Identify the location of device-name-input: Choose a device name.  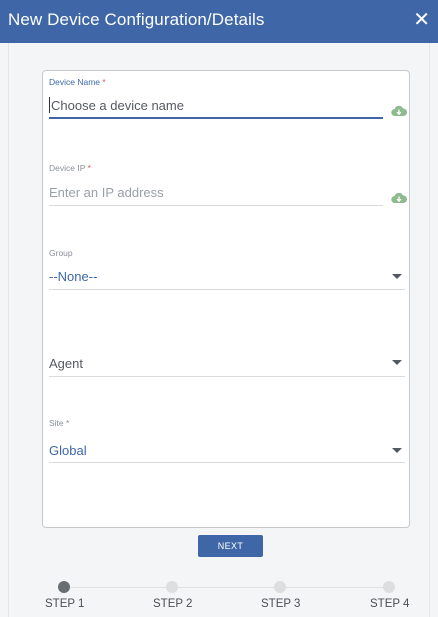
(117, 105).